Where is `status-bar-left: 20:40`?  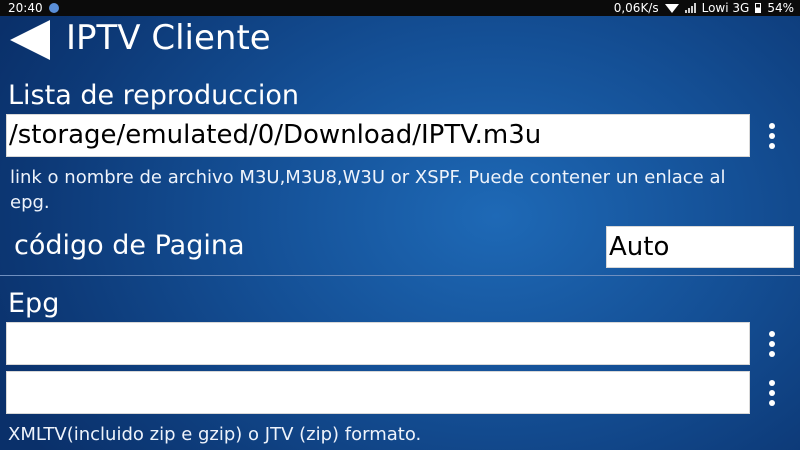
status-bar-left: 20:40 is located at coordinates (33, 8).